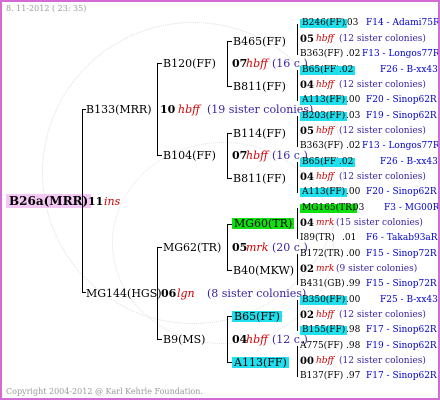 The width and height of the screenshot is (440, 400). What do you see at coordinates (189, 155) in the screenshot?
I see `gen2-queen: B104(FF)` at bounding box center [189, 155].